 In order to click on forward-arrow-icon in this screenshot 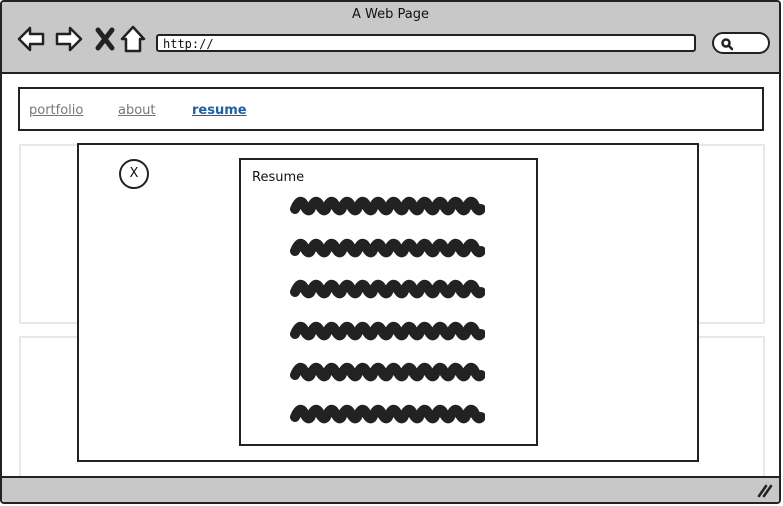, I will do `click(69, 39)`.